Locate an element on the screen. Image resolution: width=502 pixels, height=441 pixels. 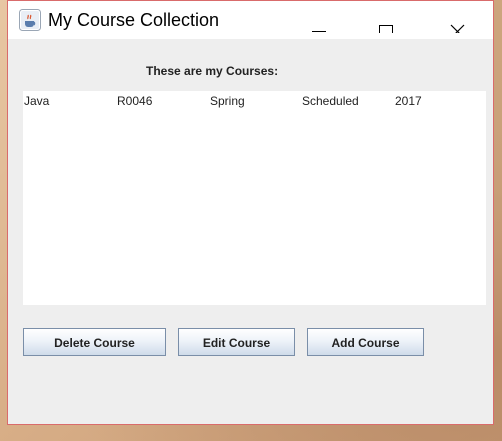
close-icon is located at coordinates (457, 28).